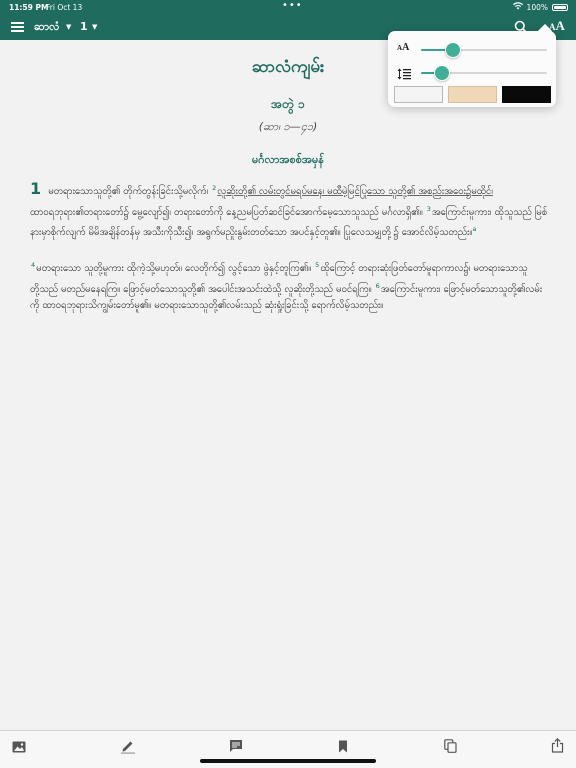 The image size is (576, 768). Describe the element at coordinates (237, 746) in the screenshot. I see `note-icon` at that location.